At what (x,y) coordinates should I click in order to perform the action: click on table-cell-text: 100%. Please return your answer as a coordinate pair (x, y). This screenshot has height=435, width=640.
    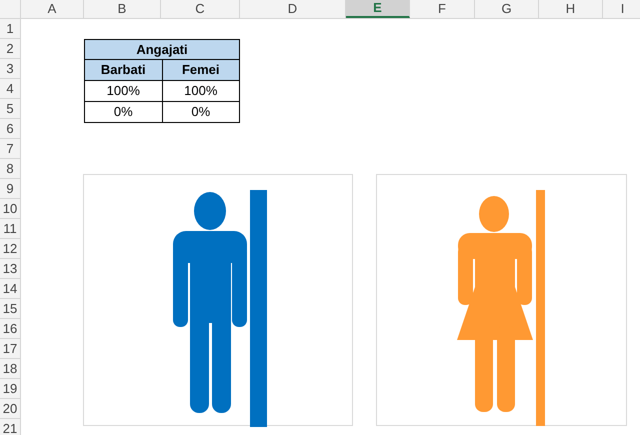
    Looking at the image, I should click on (200, 91).